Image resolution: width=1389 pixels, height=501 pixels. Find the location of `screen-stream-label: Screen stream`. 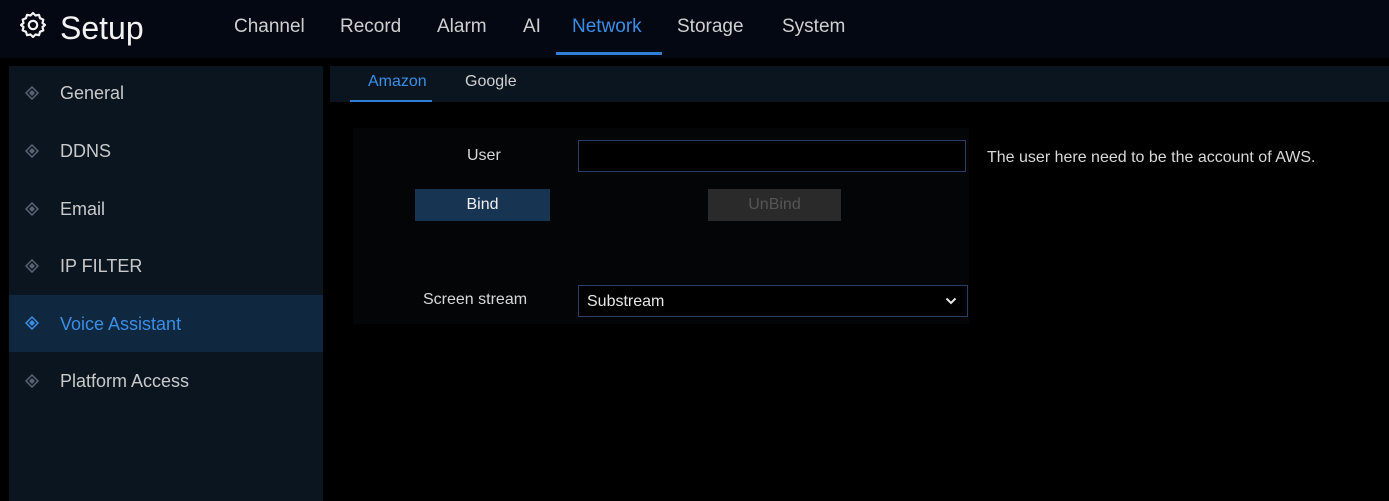

screen-stream-label: Screen stream is located at coordinates (475, 299).